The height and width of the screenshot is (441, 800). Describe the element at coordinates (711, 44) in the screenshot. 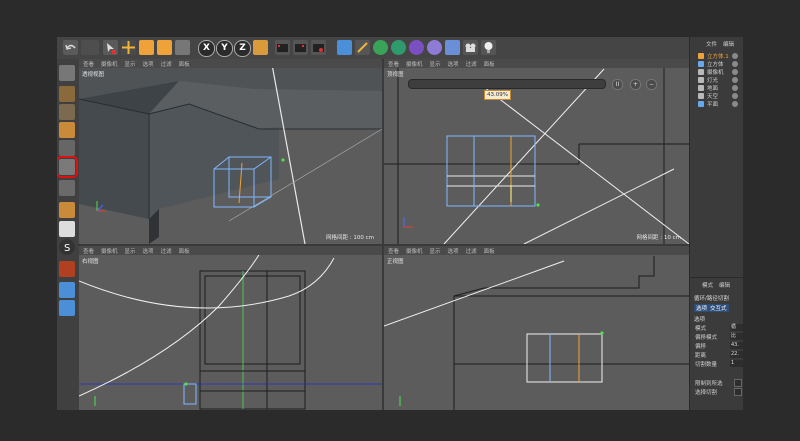

I see `menu-file: 文件` at that location.